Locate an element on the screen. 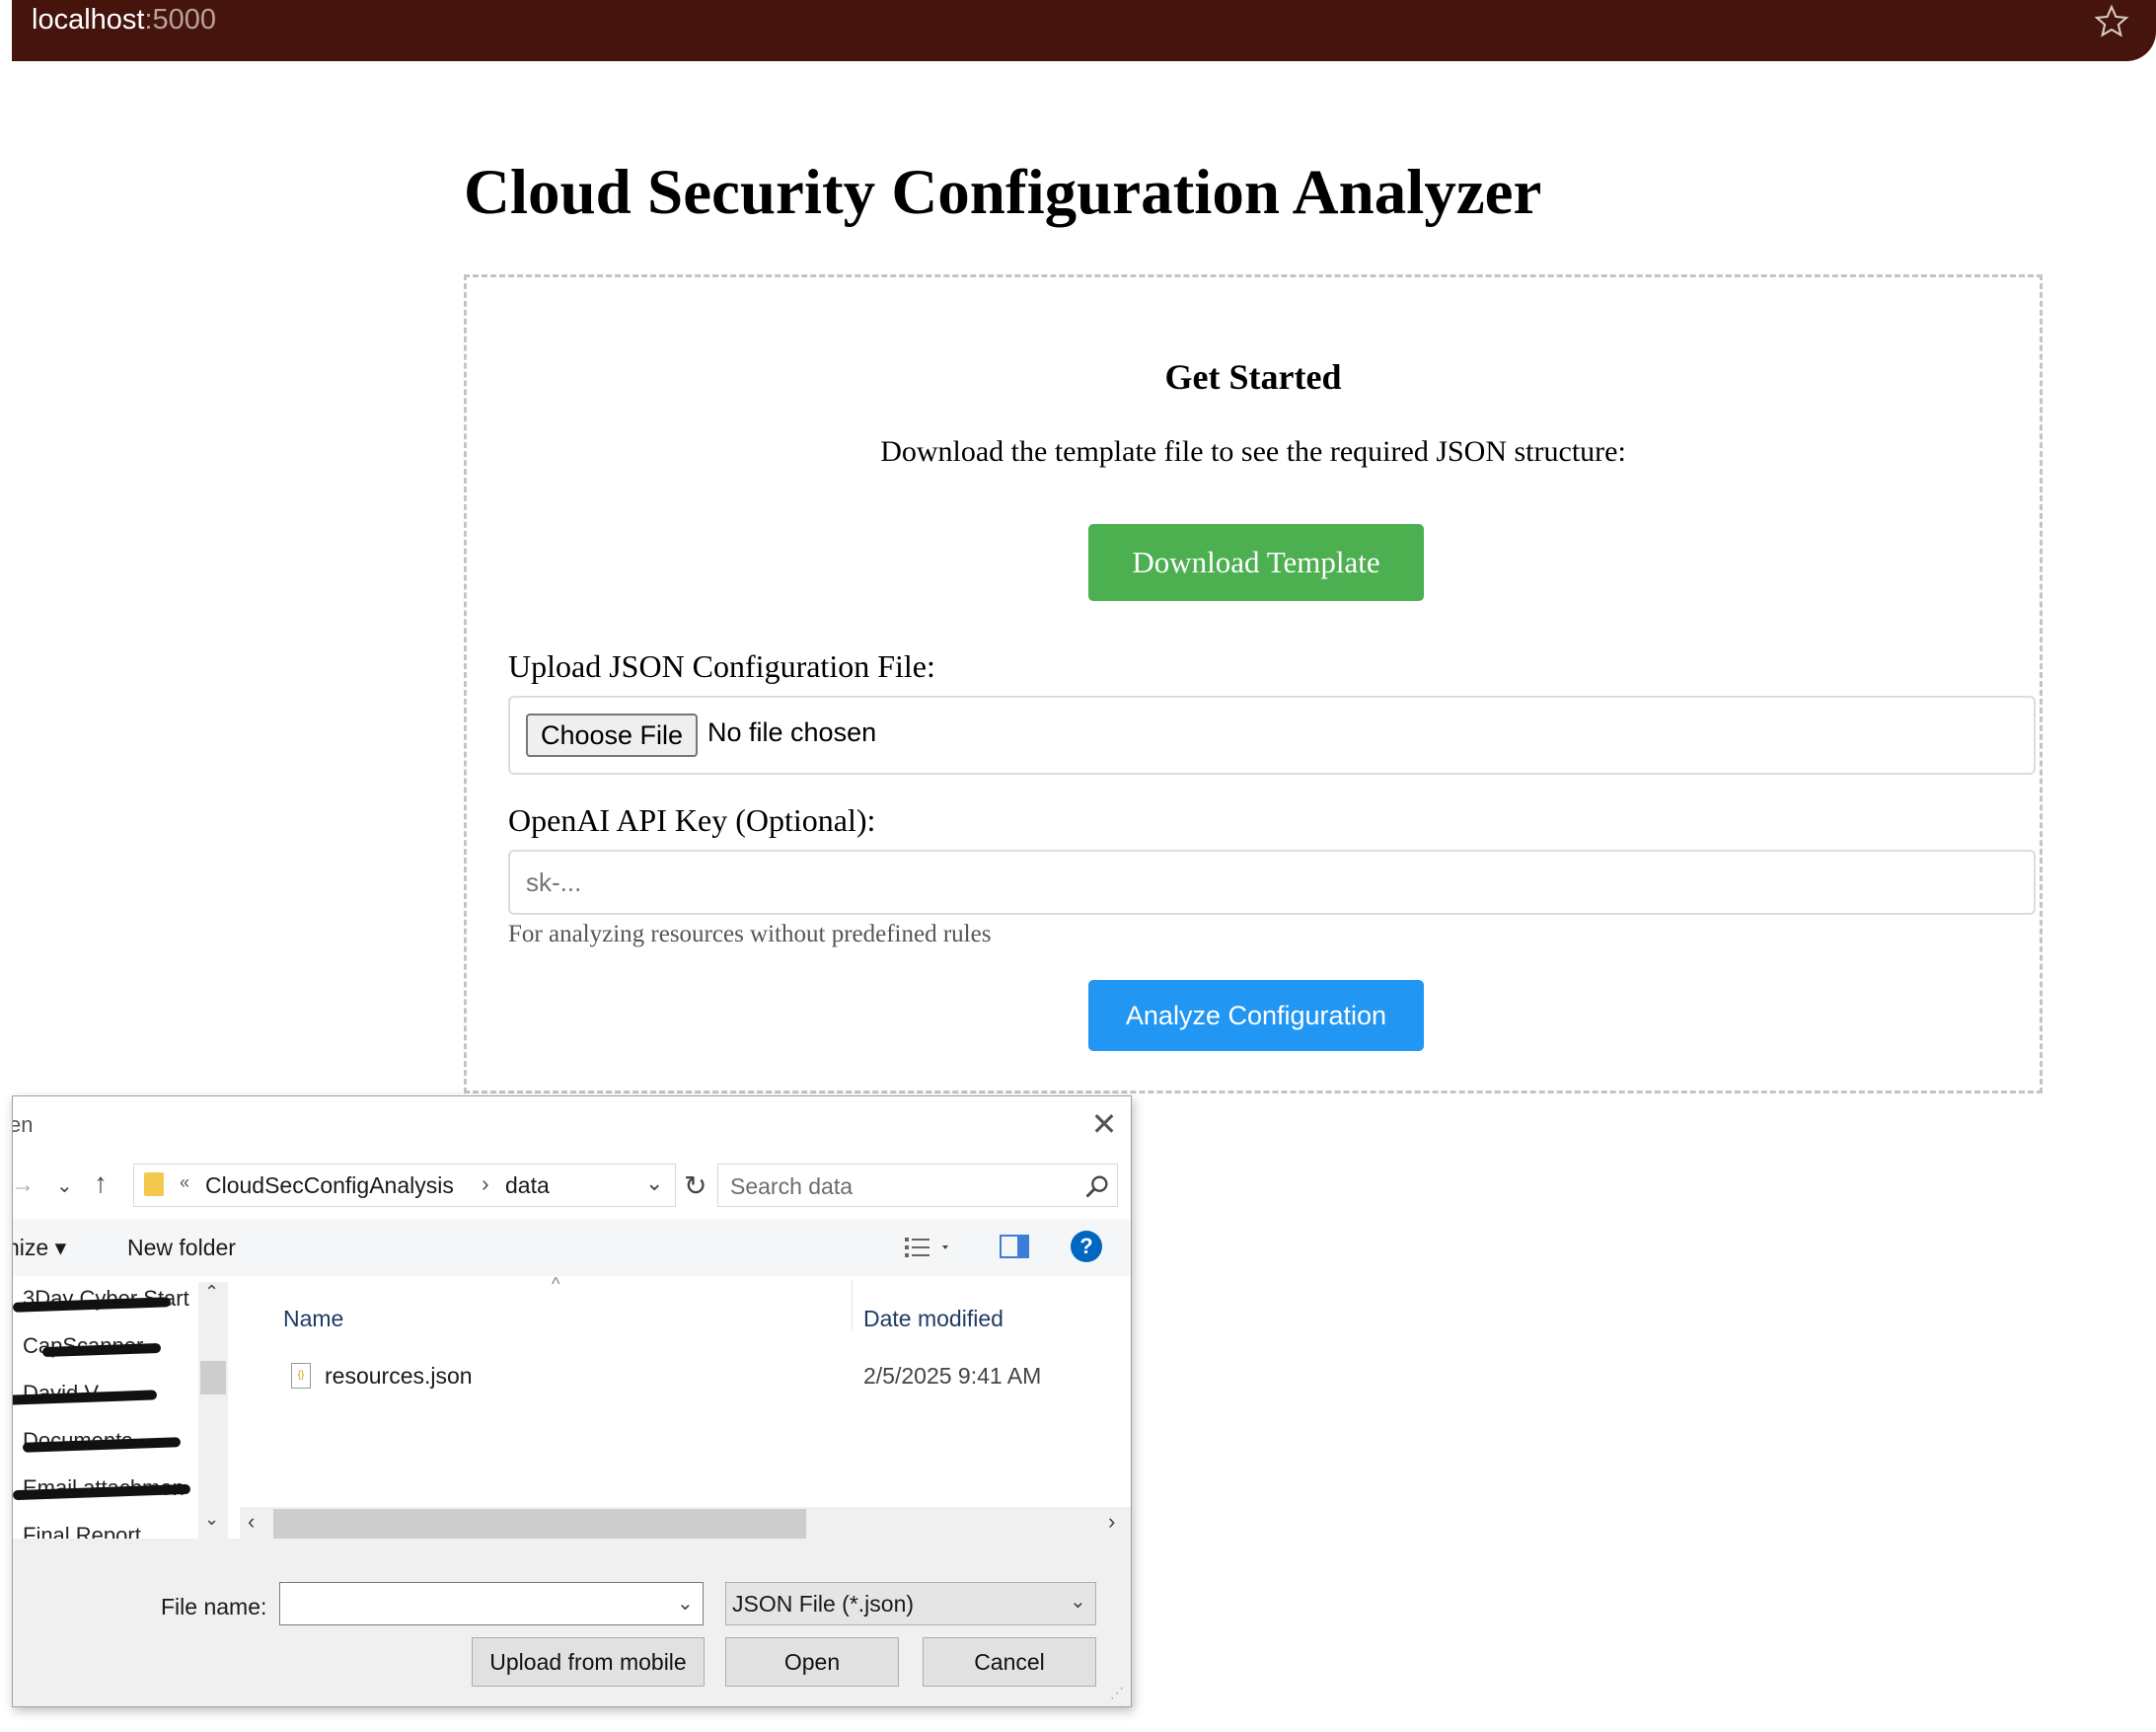 The image size is (2156, 1732). horizontal-scrollbar: ‹ › is located at coordinates (685, 1524).